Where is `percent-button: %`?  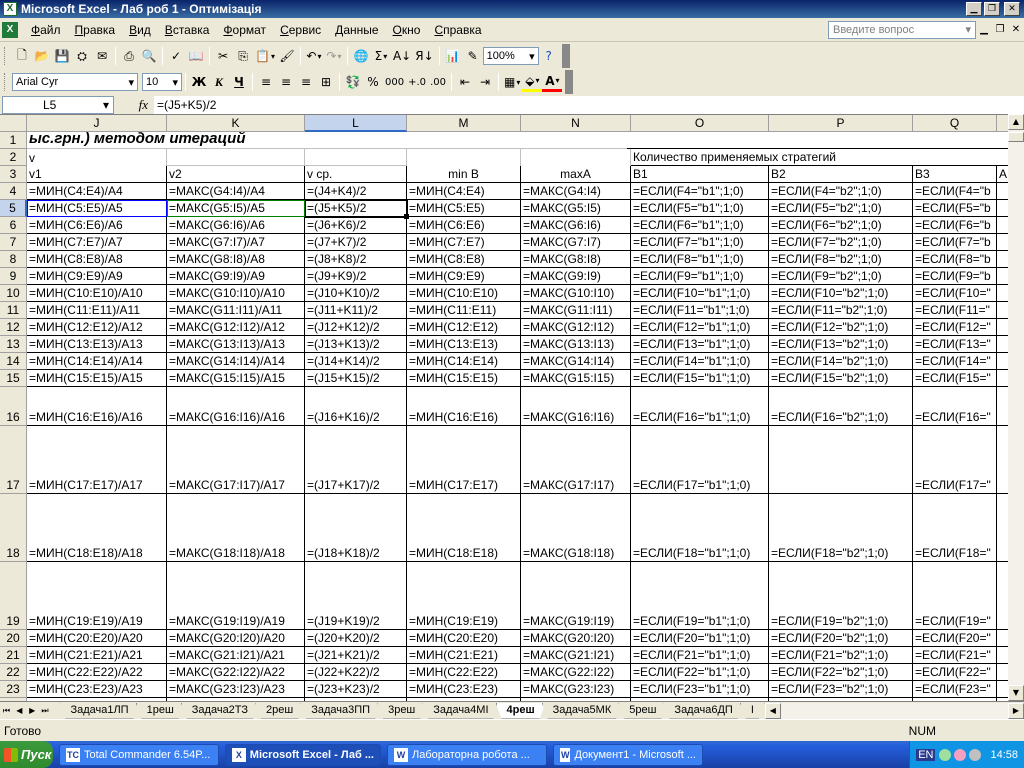 percent-button: % is located at coordinates (373, 82).